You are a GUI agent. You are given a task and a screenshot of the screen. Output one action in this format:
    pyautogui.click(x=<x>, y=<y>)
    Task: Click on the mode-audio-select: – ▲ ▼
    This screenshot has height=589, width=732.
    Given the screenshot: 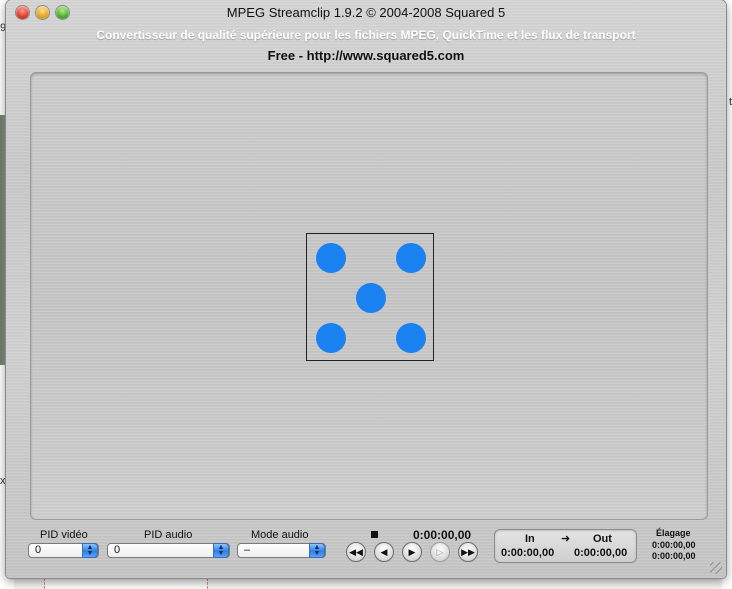 What is the action you would take?
    pyautogui.click(x=281, y=550)
    